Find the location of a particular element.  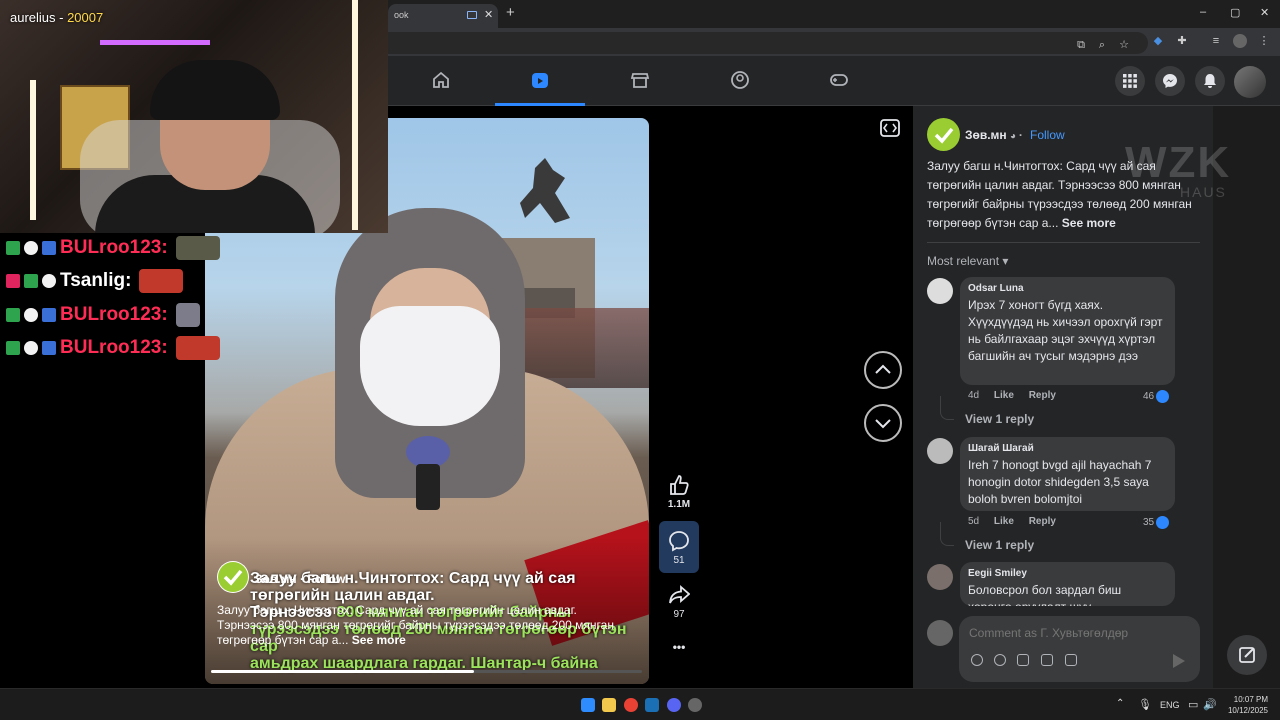

streamer-hair is located at coordinates (215, 90).